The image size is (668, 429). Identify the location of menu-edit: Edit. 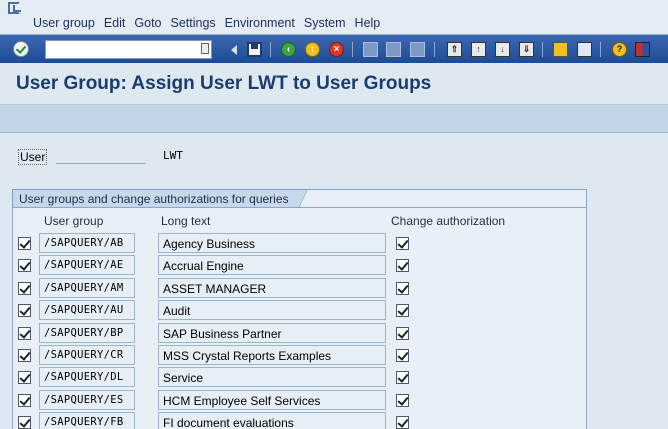
(115, 23).